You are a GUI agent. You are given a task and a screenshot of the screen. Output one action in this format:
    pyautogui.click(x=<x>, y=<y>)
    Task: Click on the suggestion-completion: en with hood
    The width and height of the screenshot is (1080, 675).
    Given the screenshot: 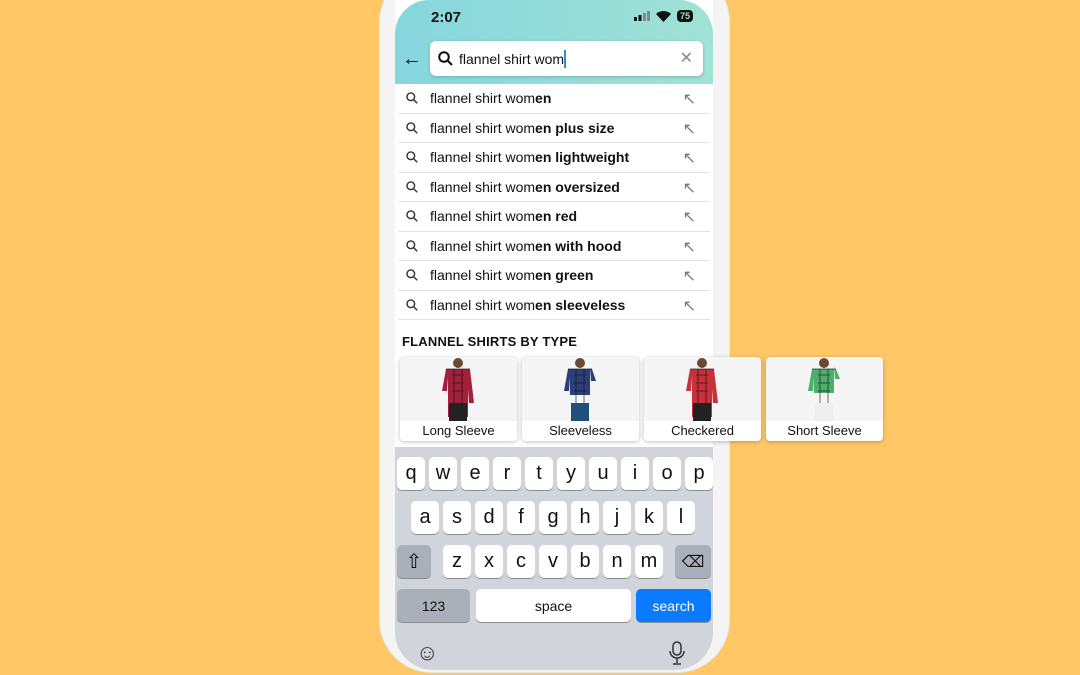 What is the action you would take?
    pyautogui.click(x=578, y=245)
    